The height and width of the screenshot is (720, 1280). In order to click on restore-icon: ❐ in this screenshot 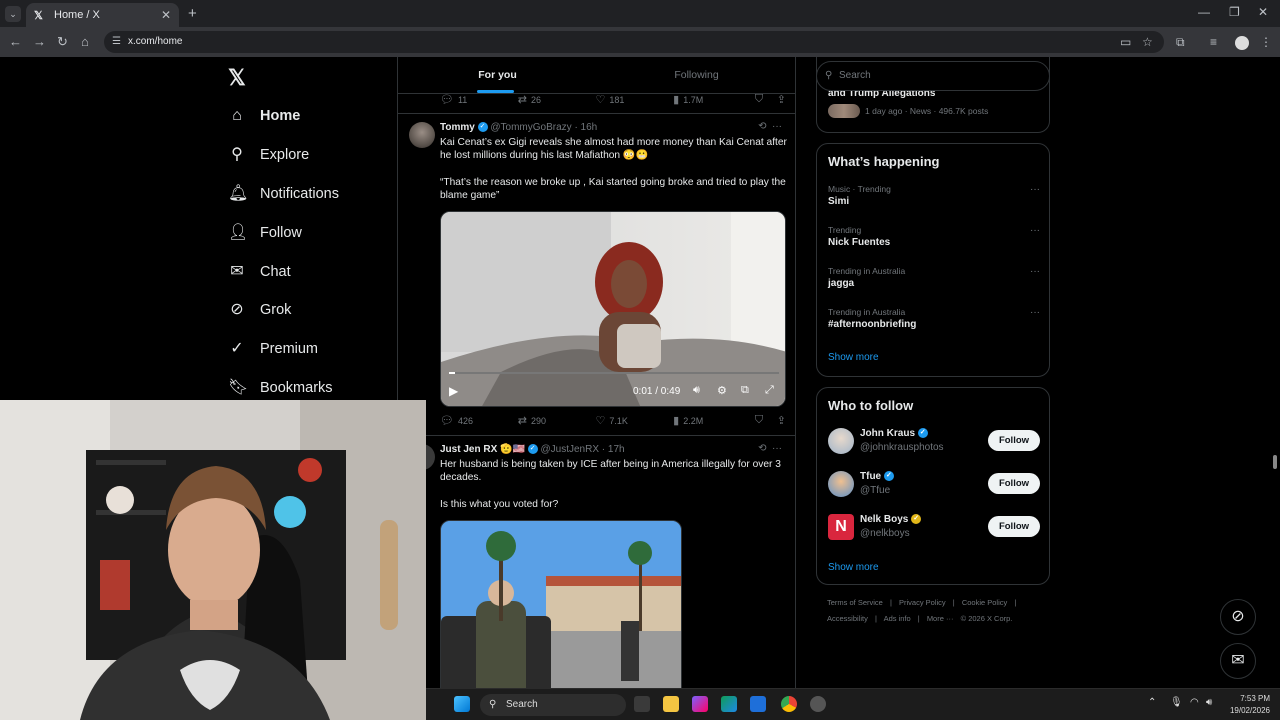, I will do `click(1234, 12)`.